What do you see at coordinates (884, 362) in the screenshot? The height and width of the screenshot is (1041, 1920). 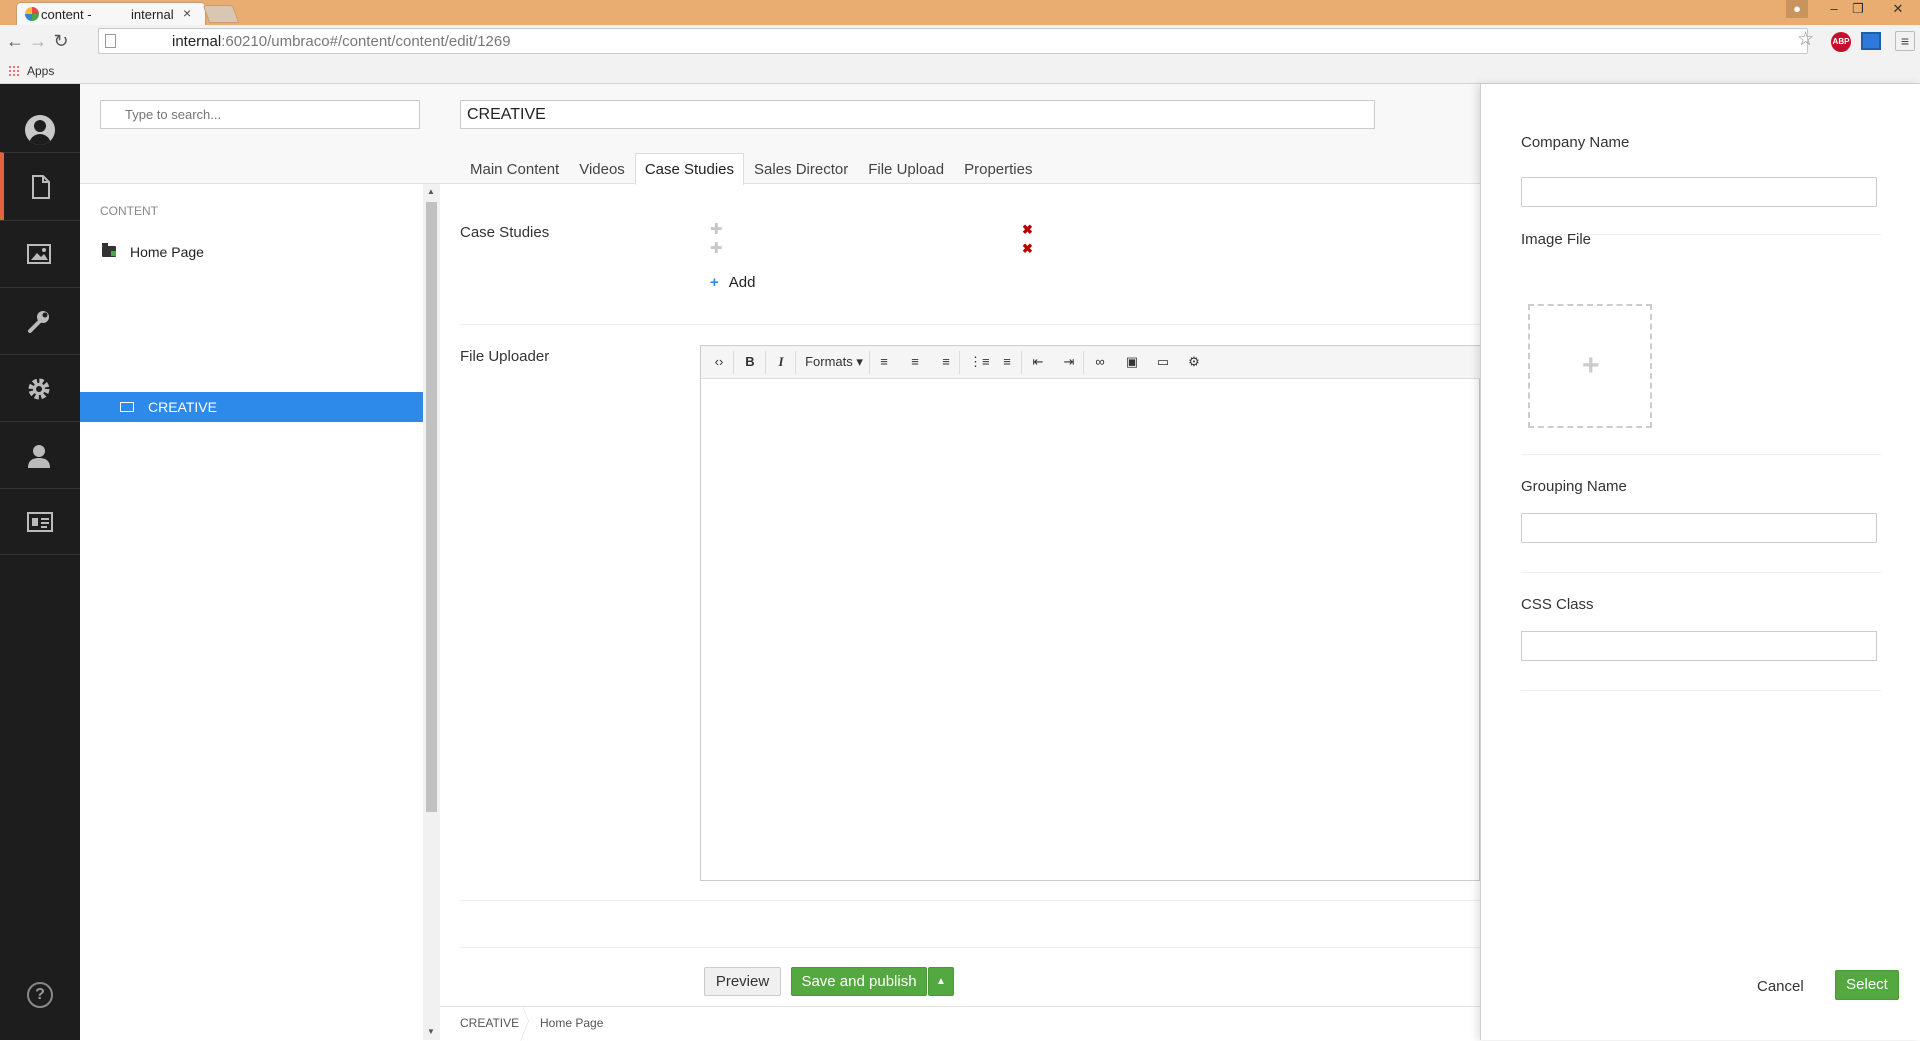 I see `align-left-icon: ≡` at bounding box center [884, 362].